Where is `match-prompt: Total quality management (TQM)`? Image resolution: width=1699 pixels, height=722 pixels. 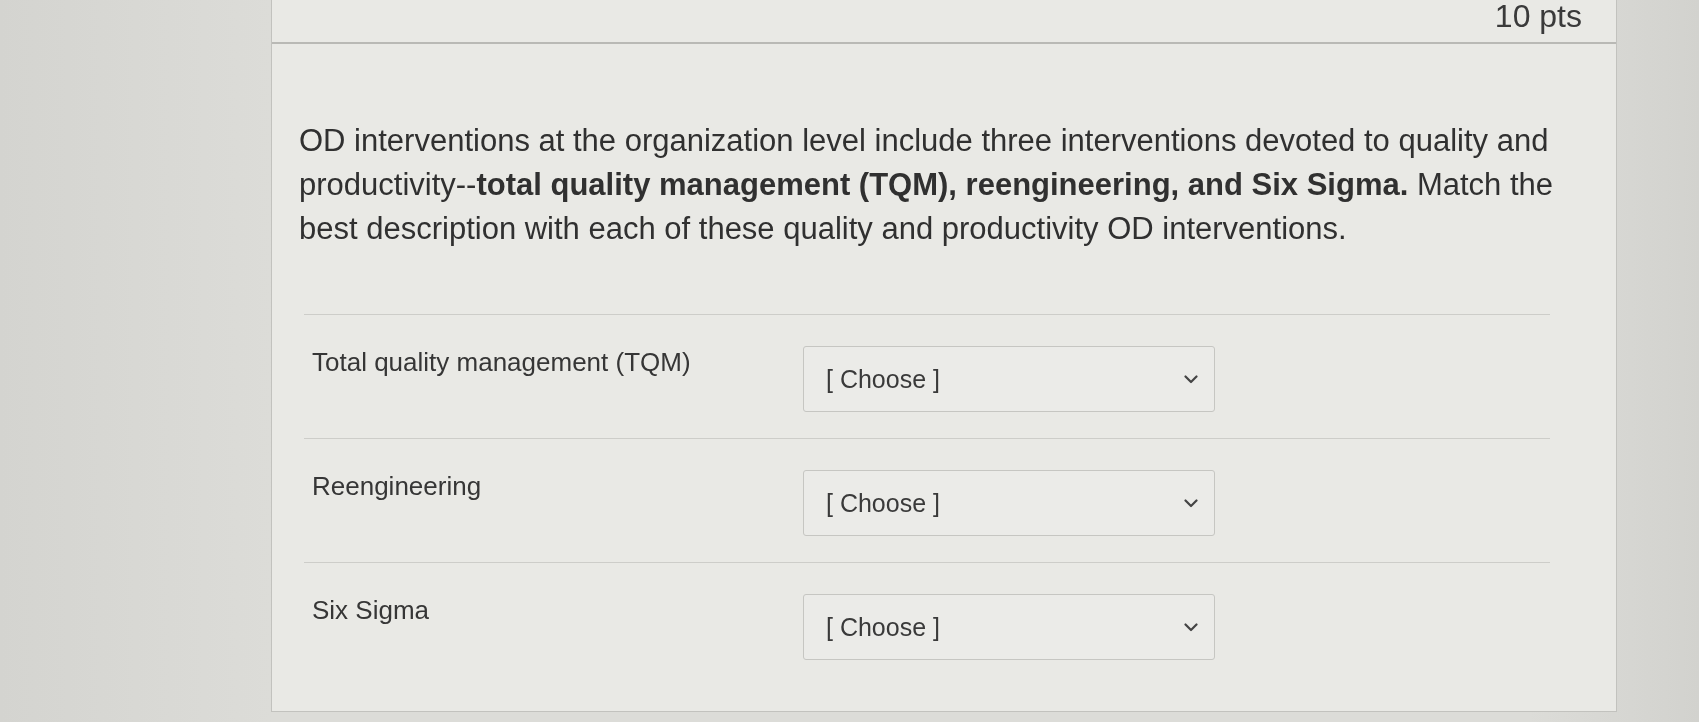
match-prompt: Total quality management (TQM) is located at coordinates (501, 361).